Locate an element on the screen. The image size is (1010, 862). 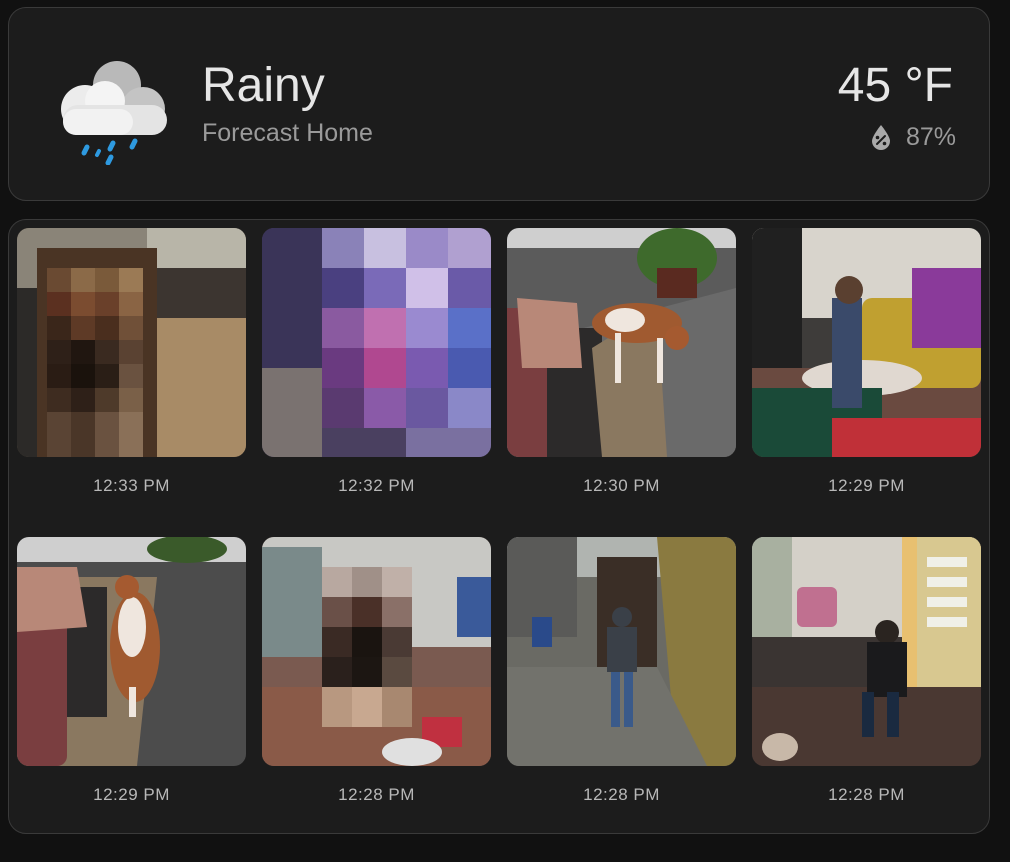
event-time: 12:32 PM is located at coordinates (376, 485).